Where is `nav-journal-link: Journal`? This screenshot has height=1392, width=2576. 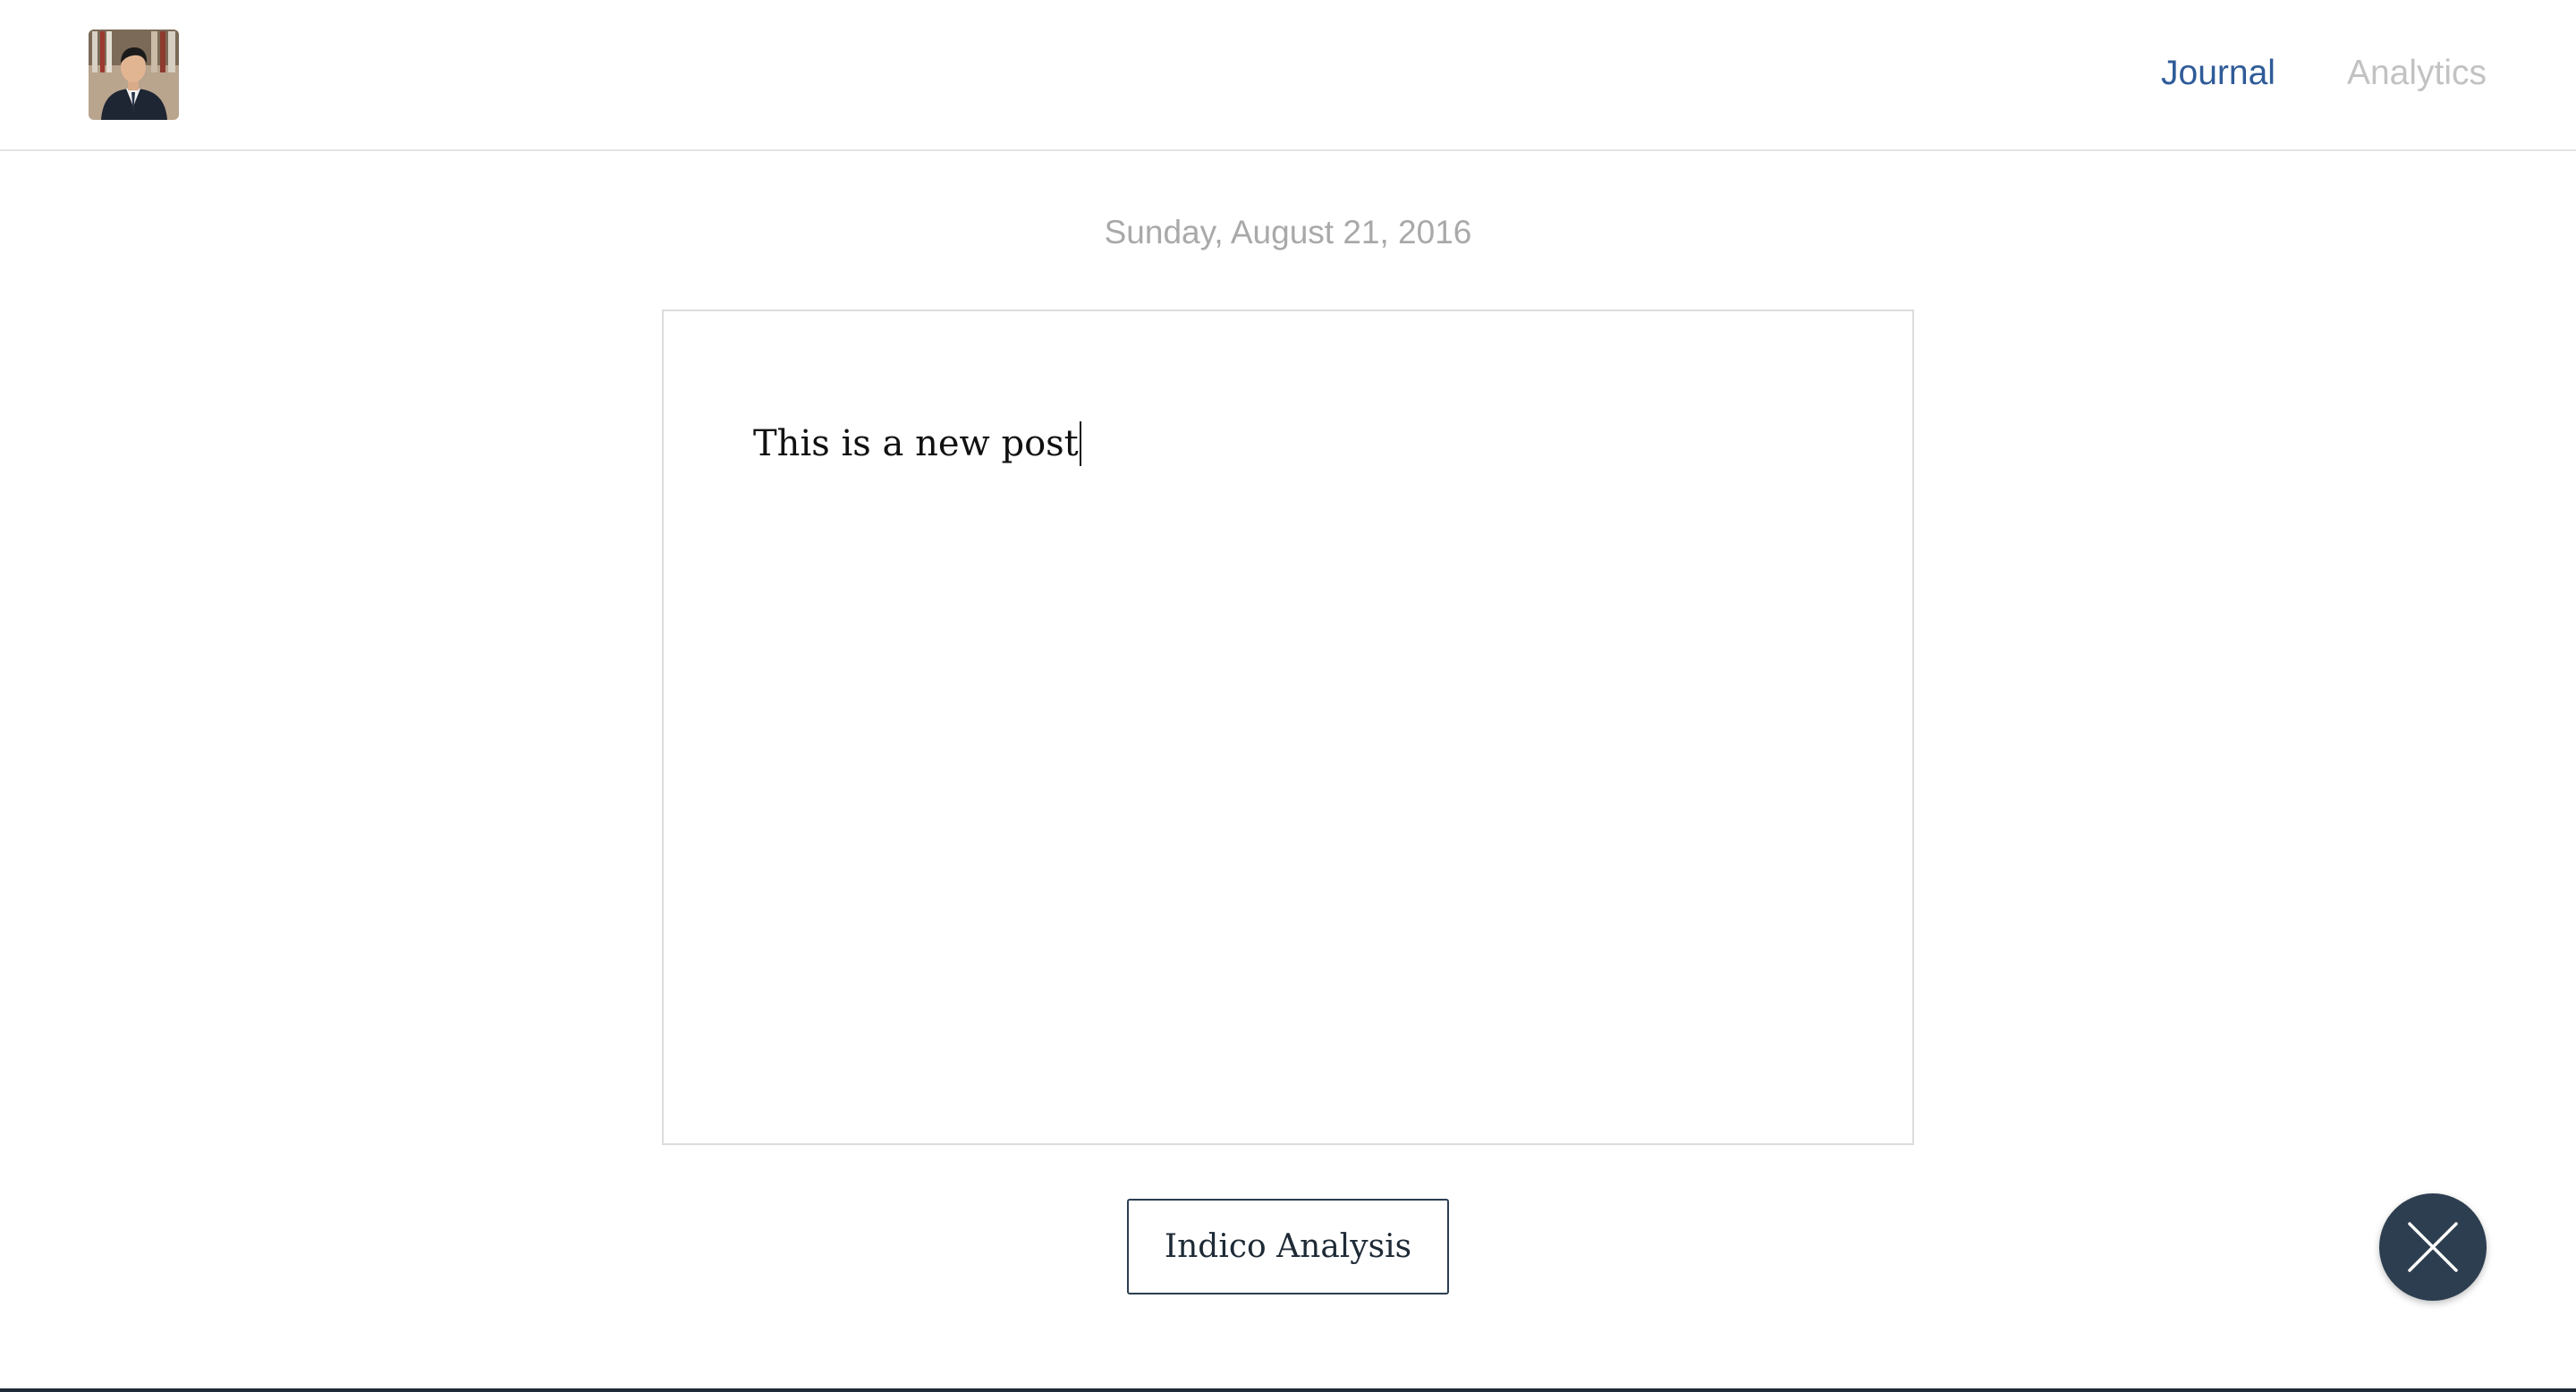 nav-journal-link: Journal is located at coordinates (2218, 73).